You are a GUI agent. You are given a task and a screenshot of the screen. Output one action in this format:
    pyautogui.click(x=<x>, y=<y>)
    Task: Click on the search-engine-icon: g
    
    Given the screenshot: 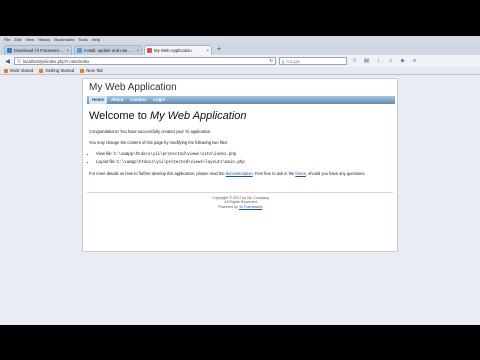 What is the action you would take?
    pyautogui.click(x=283, y=61)
    